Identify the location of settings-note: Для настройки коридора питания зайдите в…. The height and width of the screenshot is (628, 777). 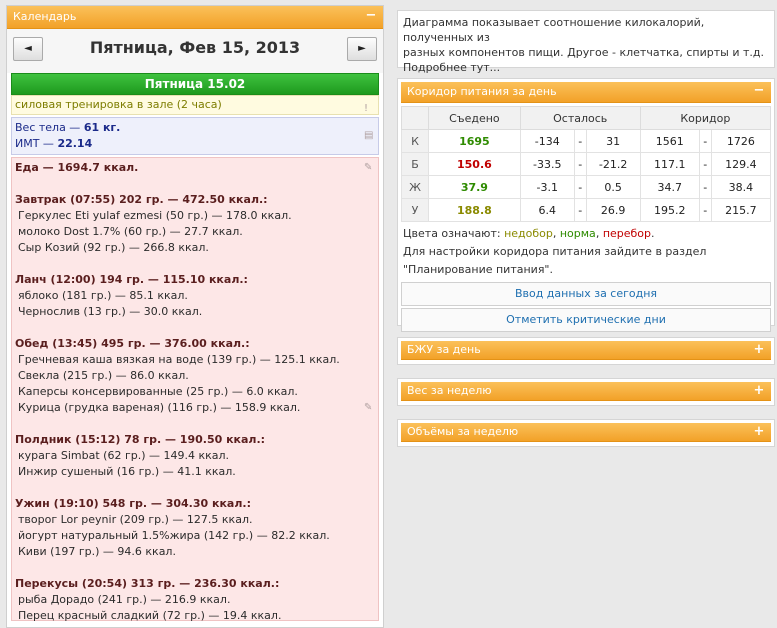
(555, 251).